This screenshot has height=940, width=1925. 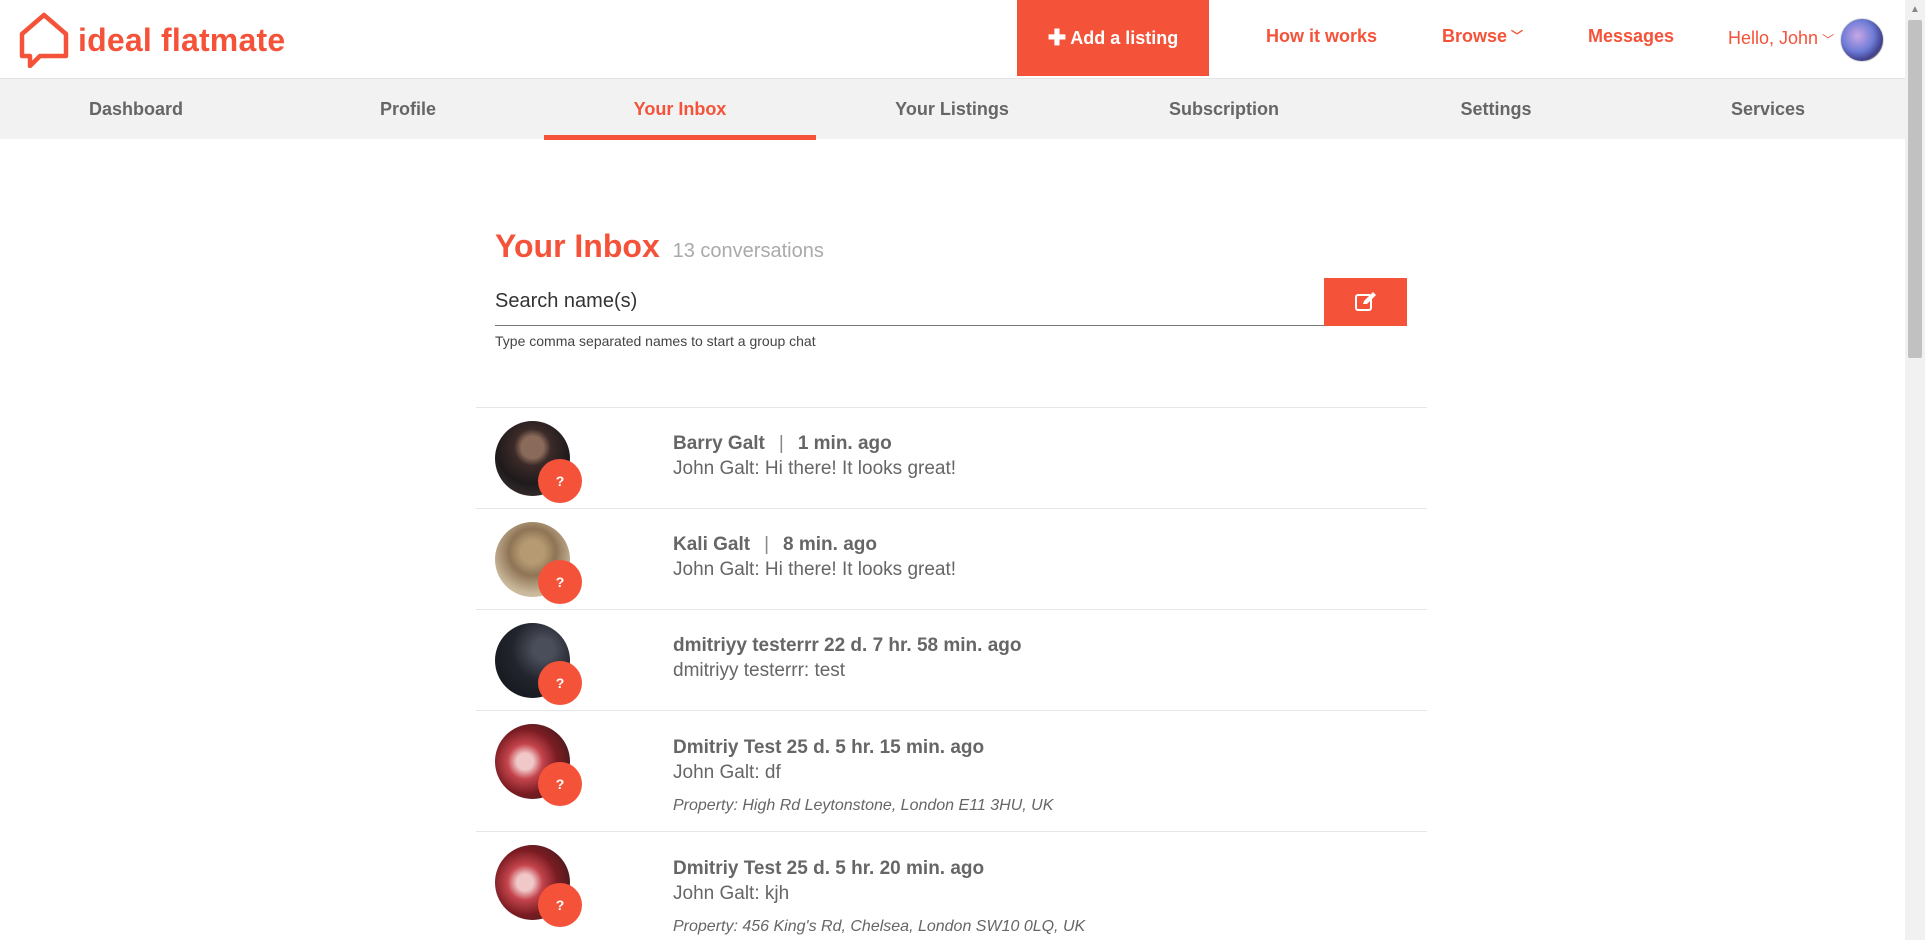 What do you see at coordinates (1915, 9) in the screenshot?
I see `scroll-up-arrow-icon: ▲` at bounding box center [1915, 9].